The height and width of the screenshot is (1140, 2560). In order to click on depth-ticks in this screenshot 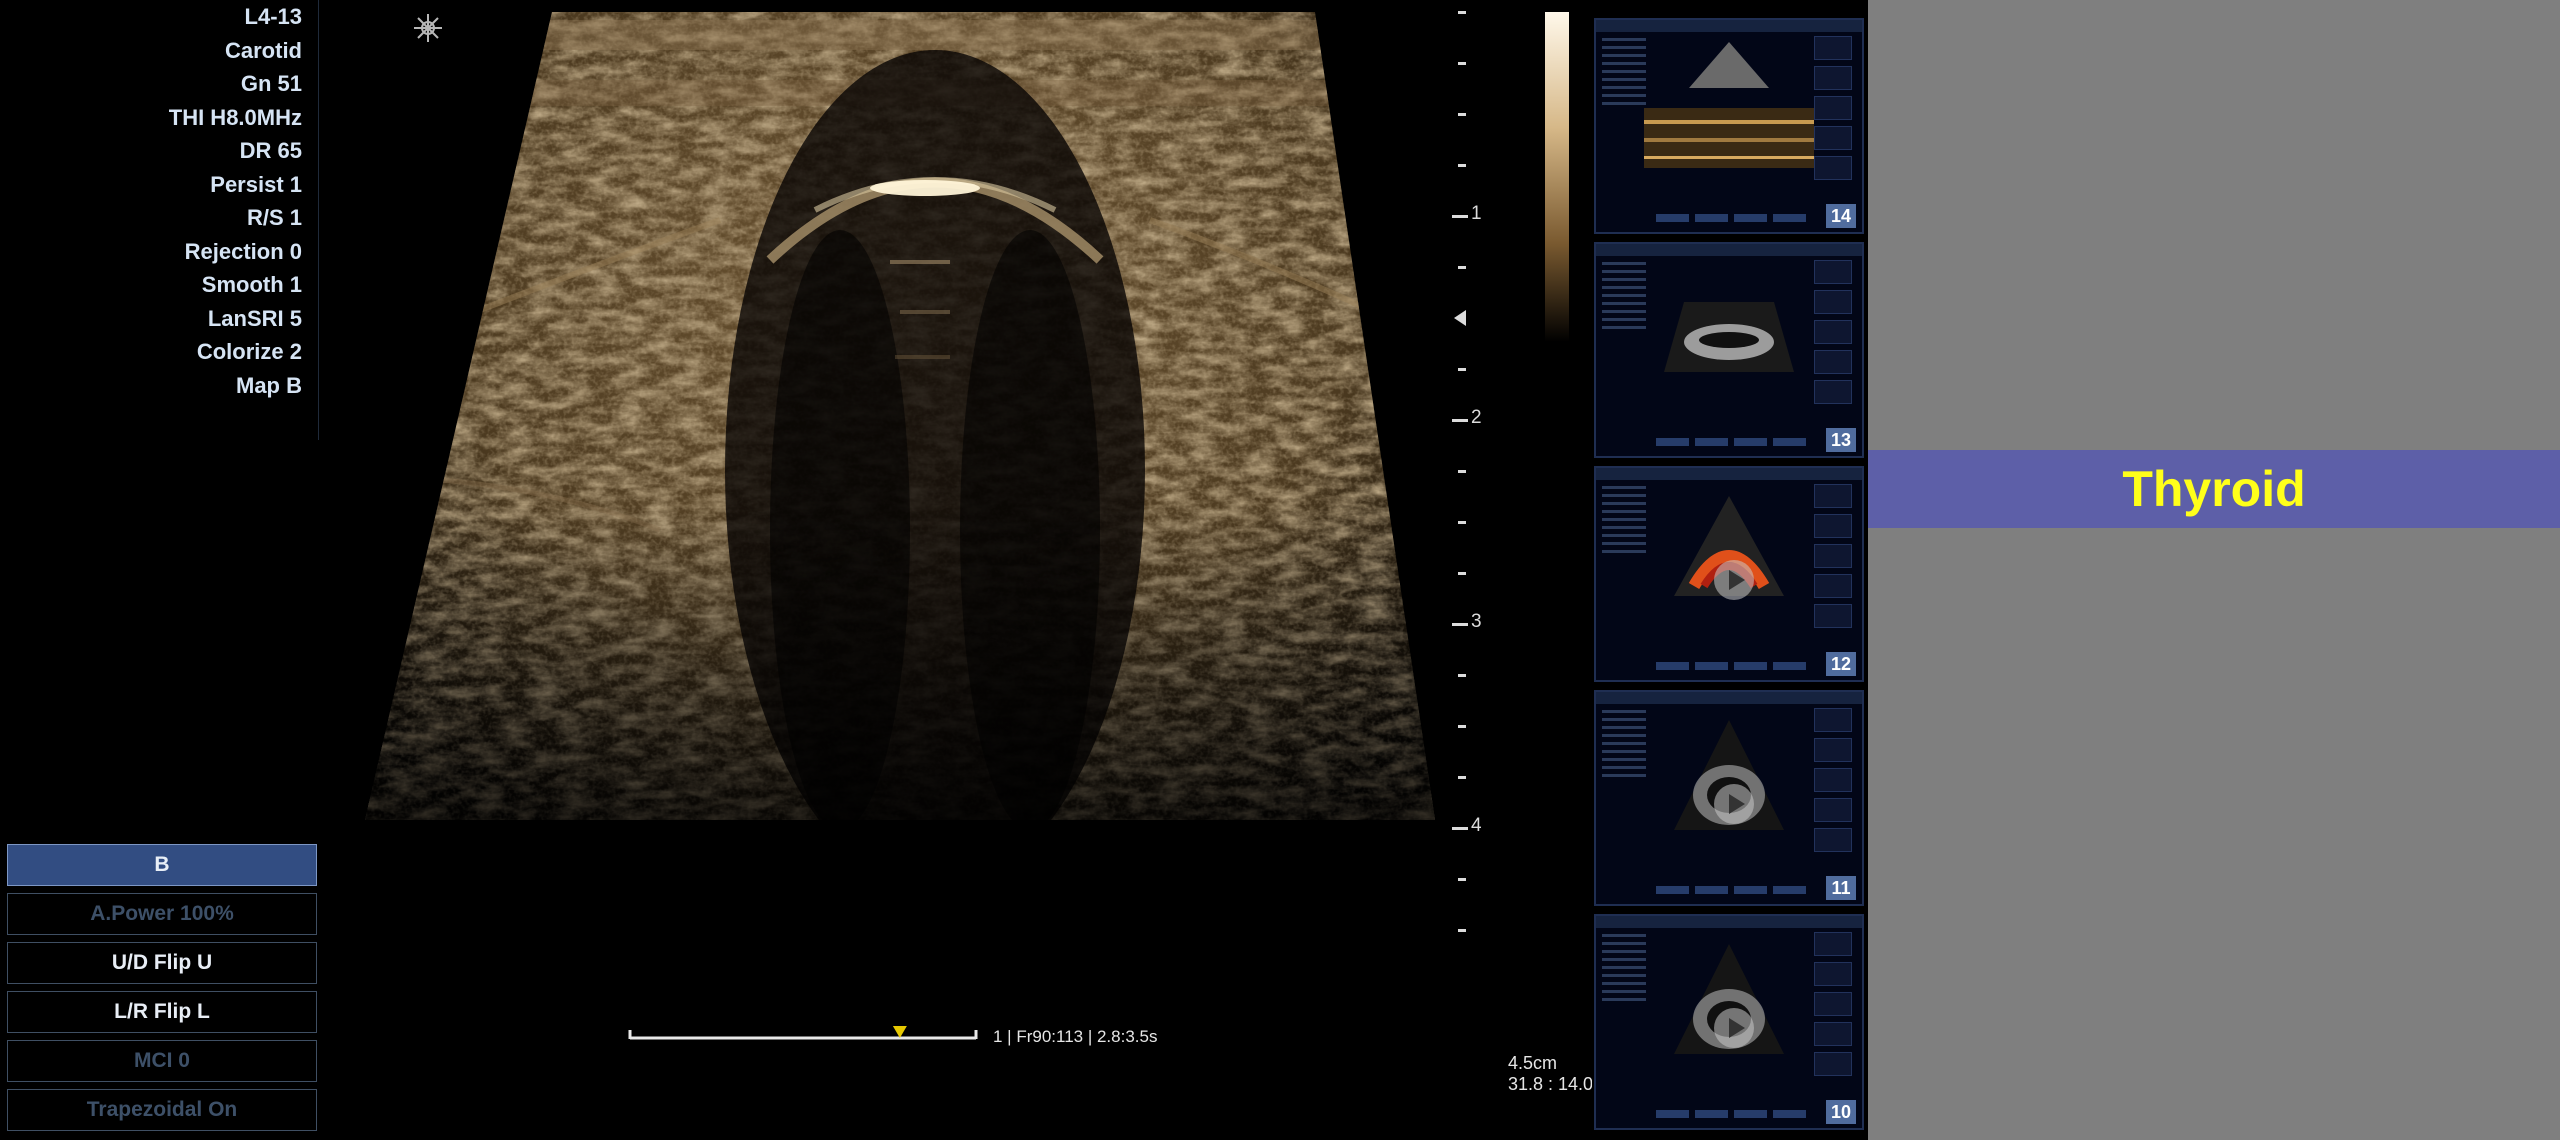, I will do `click(1460, 471)`.